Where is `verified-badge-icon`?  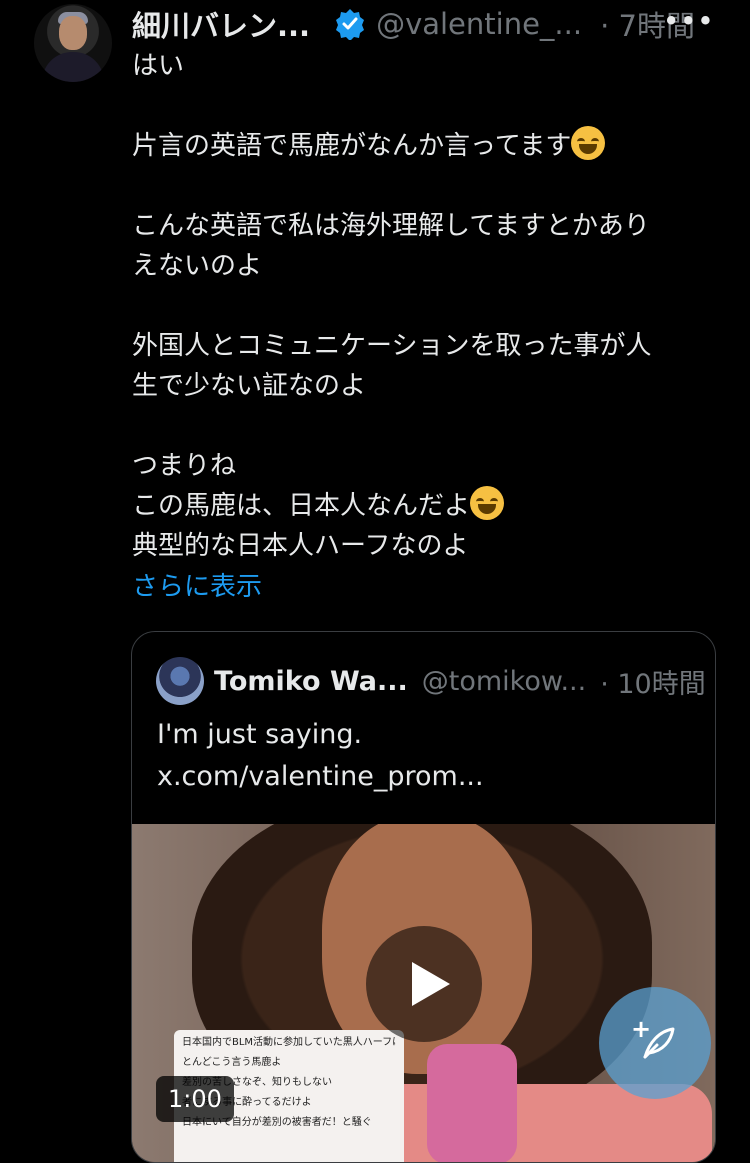
verified-badge-icon is located at coordinates (350, 24).